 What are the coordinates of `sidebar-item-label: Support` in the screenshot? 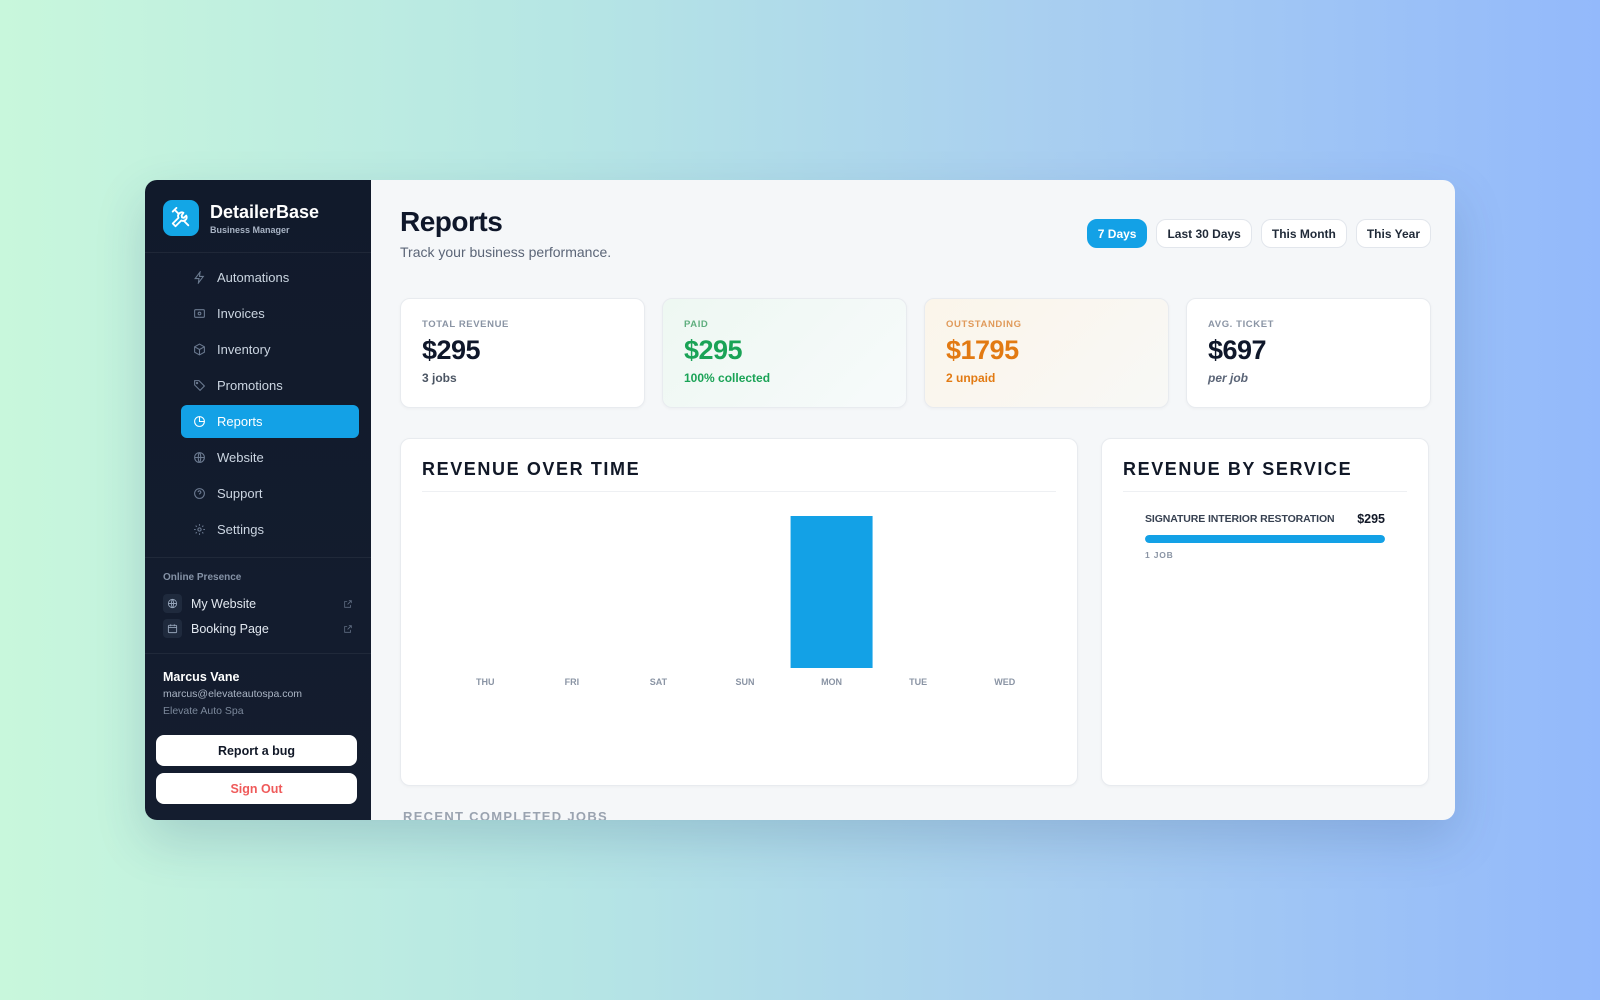 It's located at (240, 493).